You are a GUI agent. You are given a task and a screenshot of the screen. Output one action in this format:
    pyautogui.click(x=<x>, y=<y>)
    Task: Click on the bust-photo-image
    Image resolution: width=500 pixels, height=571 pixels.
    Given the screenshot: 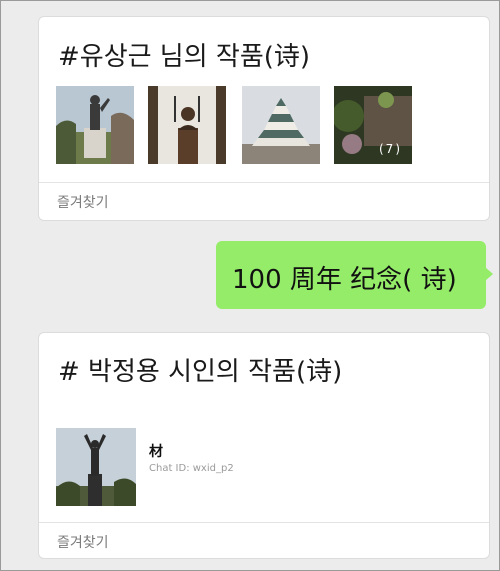 What is the action you would take?
    pyautogui.click(x=187, y=125)
    